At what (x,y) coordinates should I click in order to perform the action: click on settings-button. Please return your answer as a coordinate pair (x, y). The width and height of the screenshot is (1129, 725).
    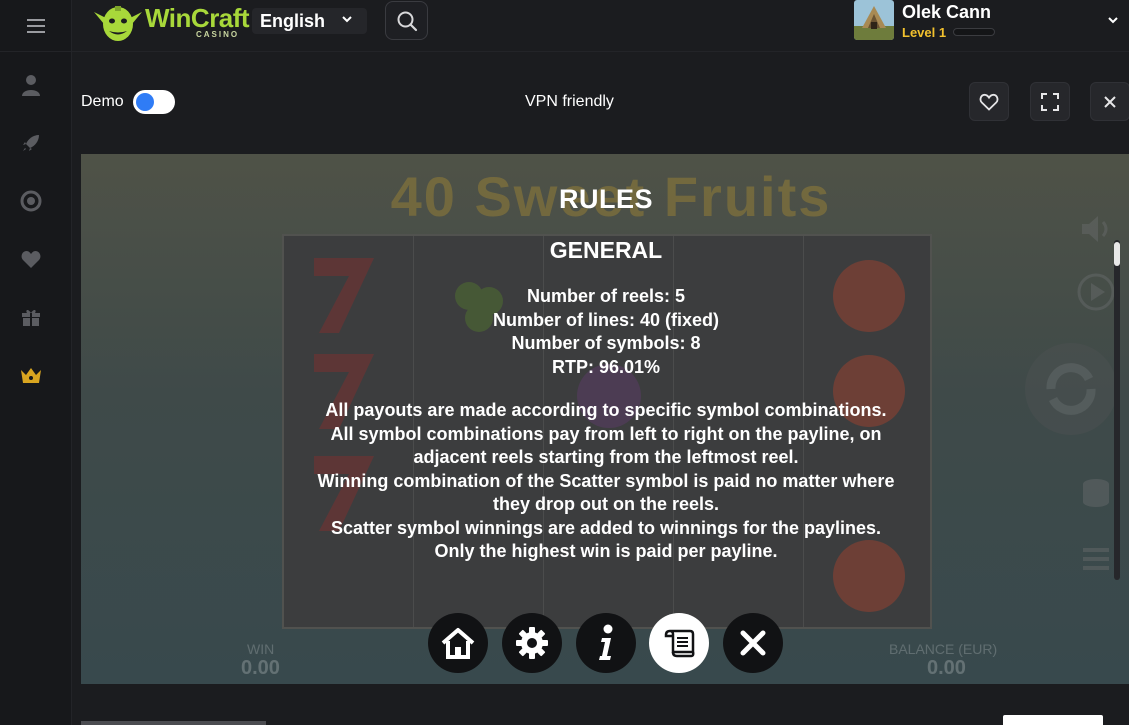
    Looking at the image, I should click on (532, 643).